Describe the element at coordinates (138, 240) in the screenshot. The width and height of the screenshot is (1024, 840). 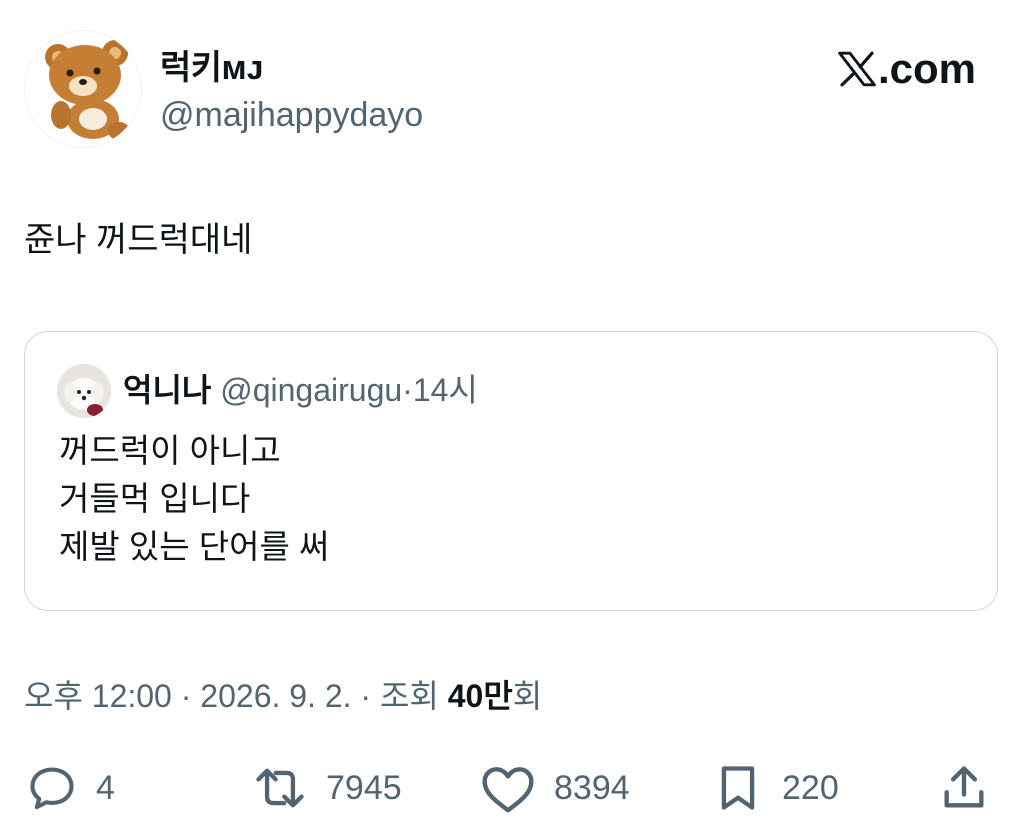
I see `tweet-text: 쥰나 꺼드럭대네` at that location.